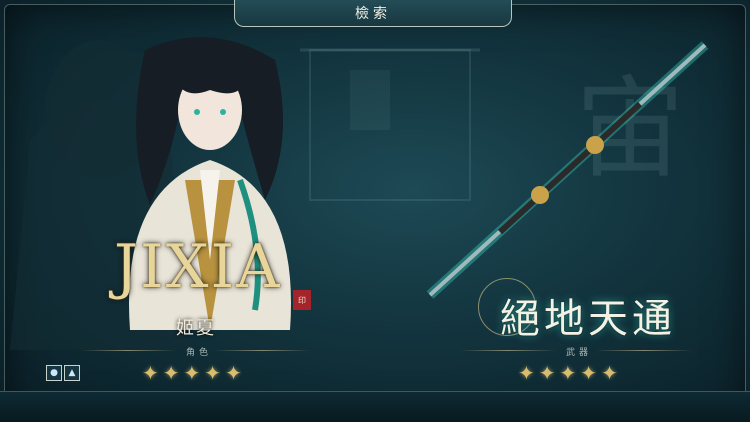 The width and height of the screenshot is (750, 422). Describe the element at coordinates (508, 350) in the screenshot. I see `weapon-divider` at that location.